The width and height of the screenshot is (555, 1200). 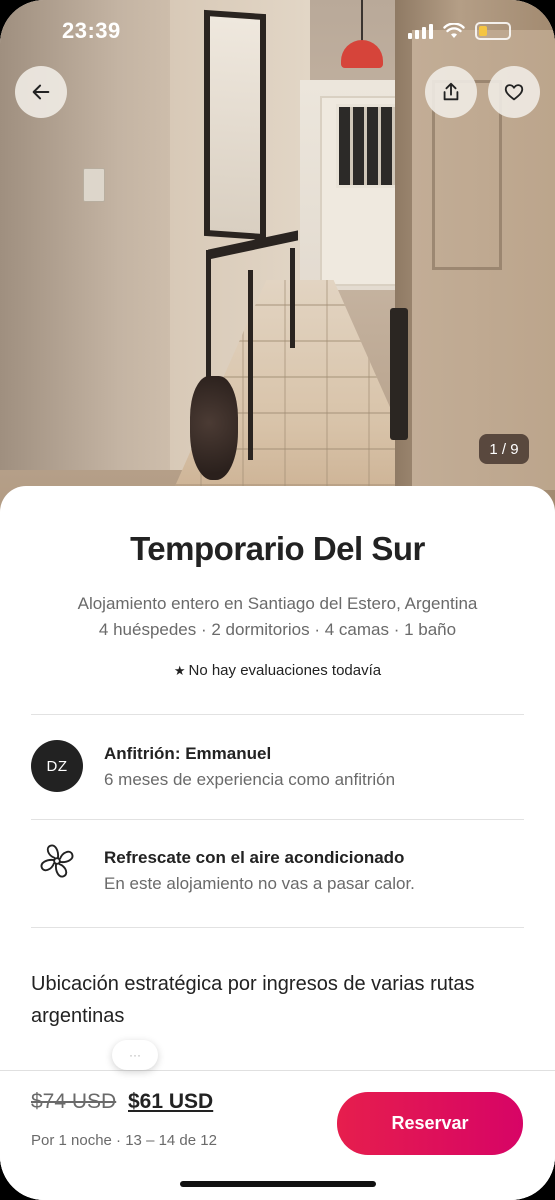 What do you see at coordinates (278, 1184) in the screenshot?
I see `home-indicator` at bounding box center [278, 1184].